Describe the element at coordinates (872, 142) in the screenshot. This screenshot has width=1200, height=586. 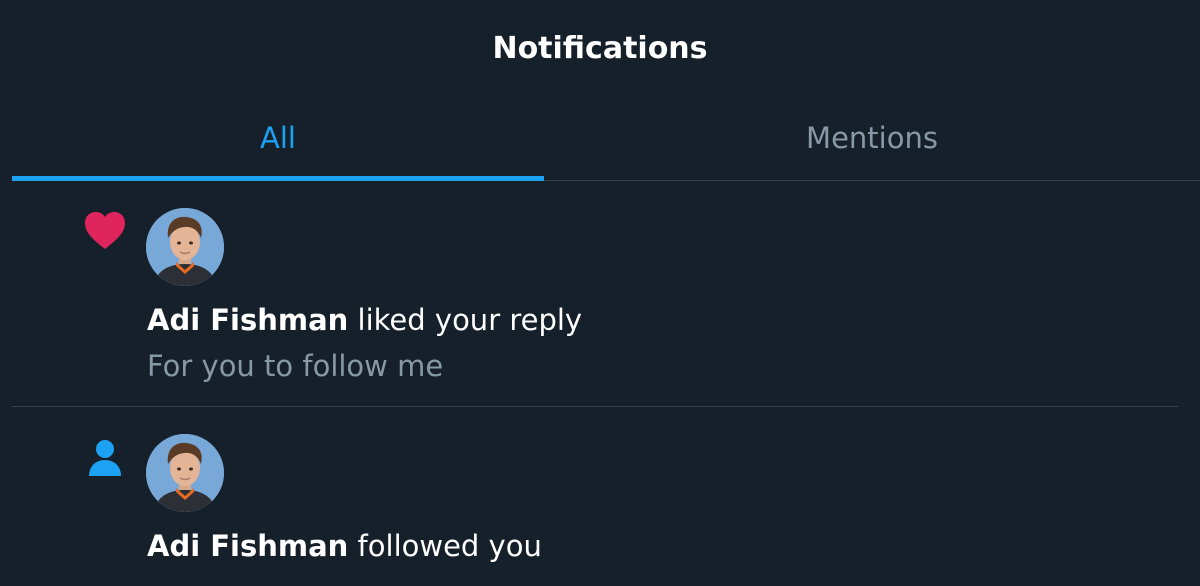
I see `tab-mentions: Mentions` at that location.